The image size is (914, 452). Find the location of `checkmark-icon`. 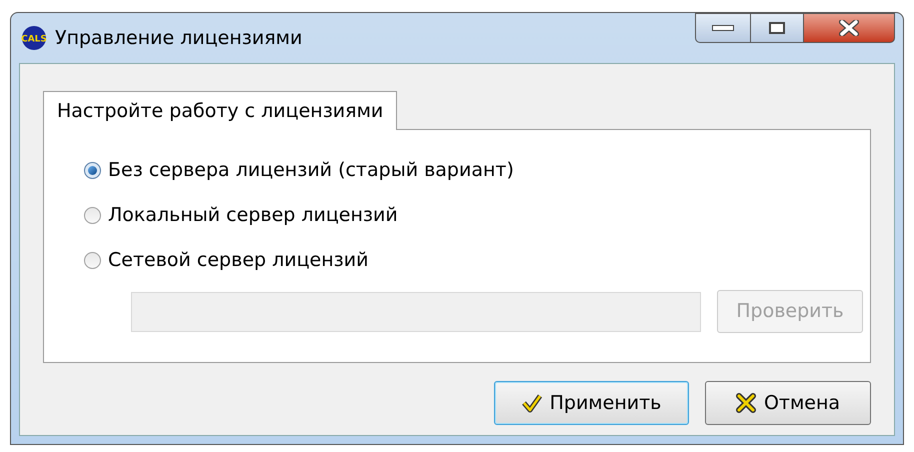

checkmark-icon is located at coordinates (532, 403).